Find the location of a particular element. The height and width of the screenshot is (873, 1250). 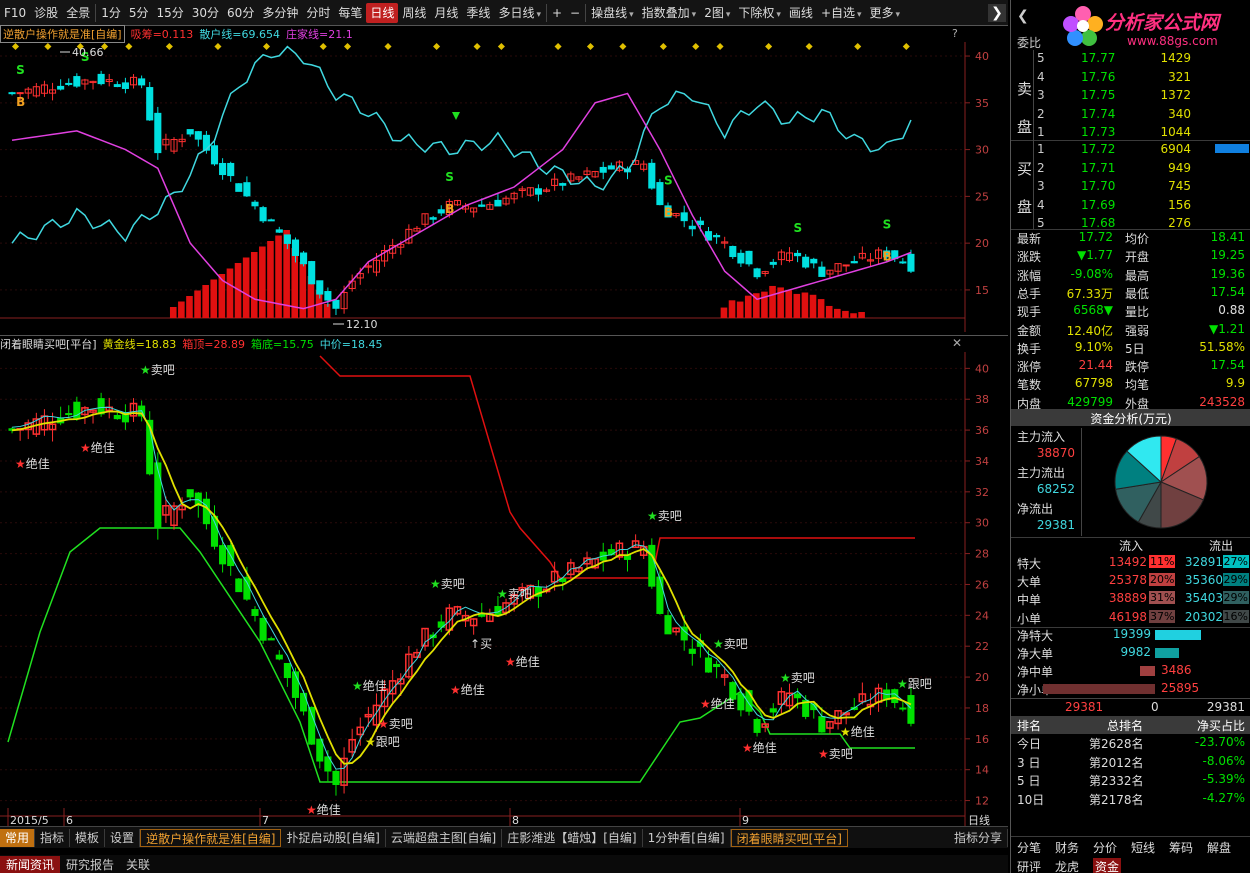

net-row: 净小单 25895 is located at coordinates (1130, 689).